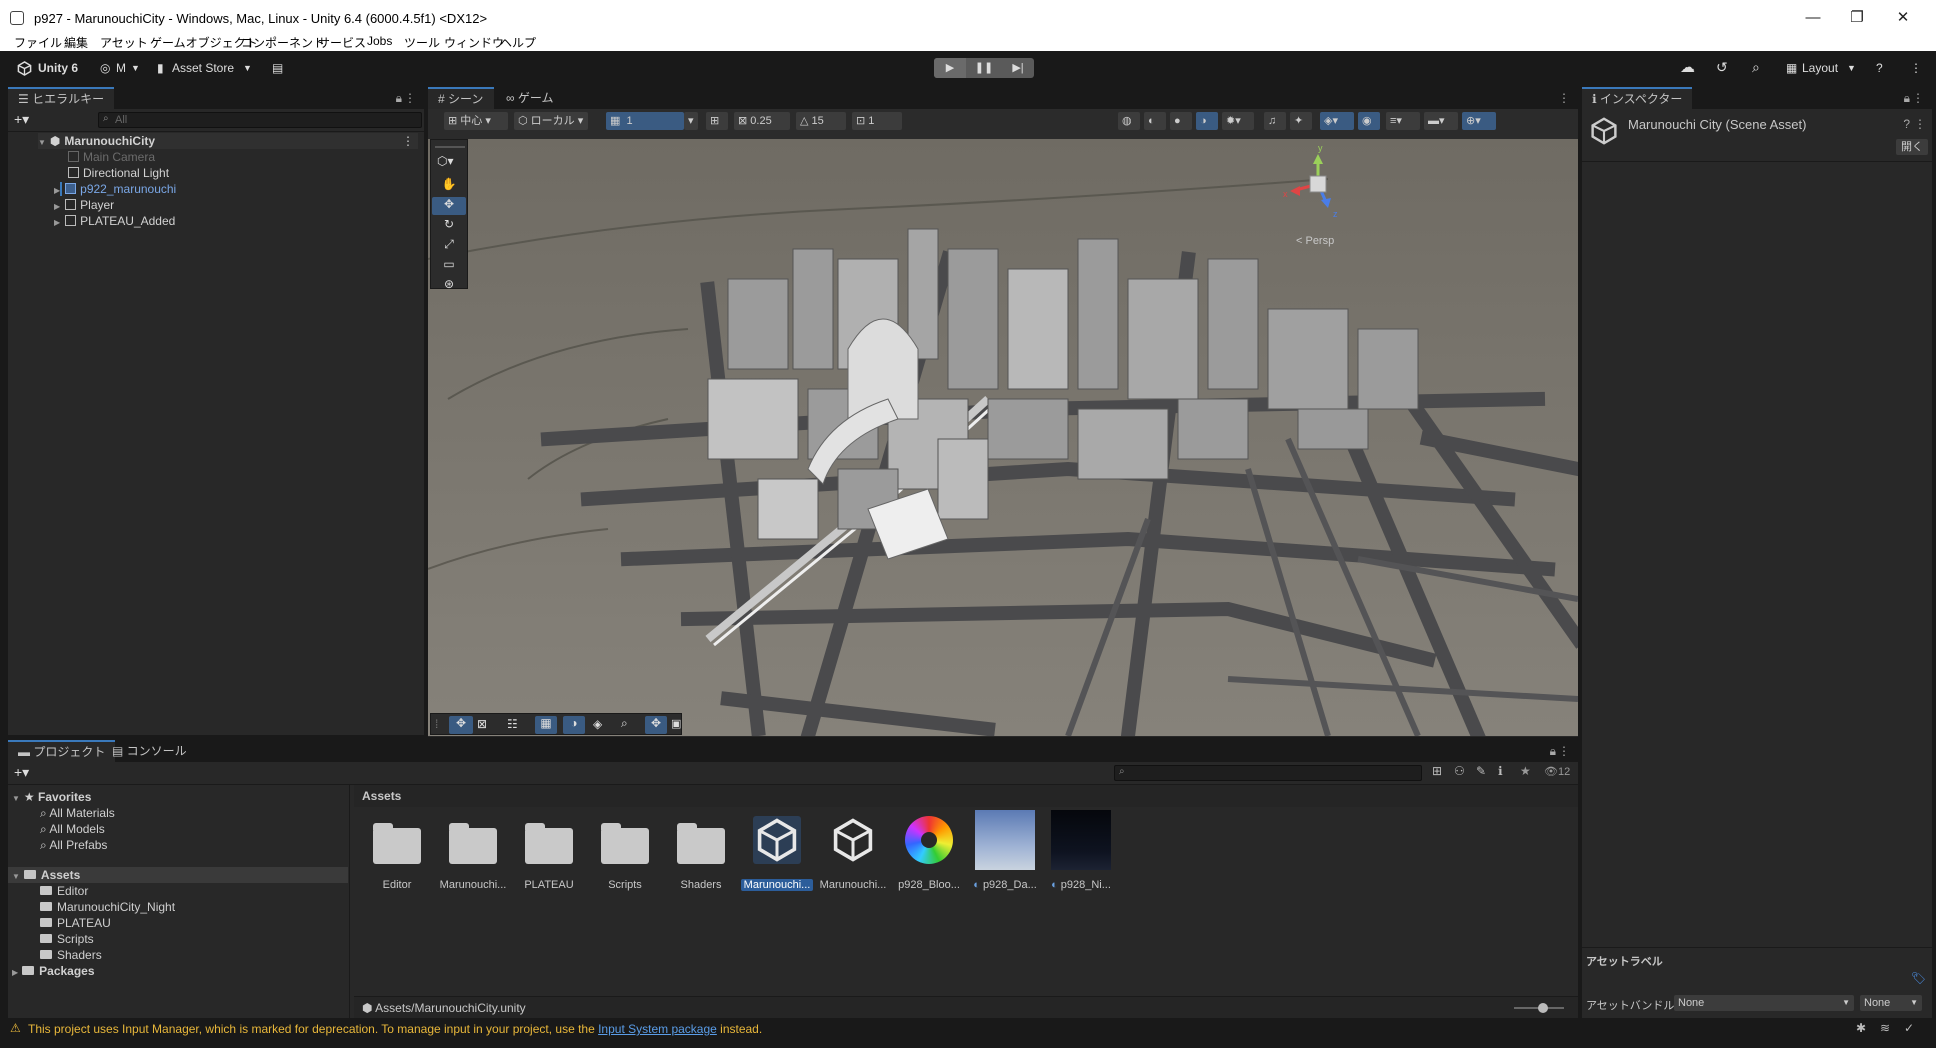  I want to click on tab-console: ▤ コンソール, so click(149, 751).